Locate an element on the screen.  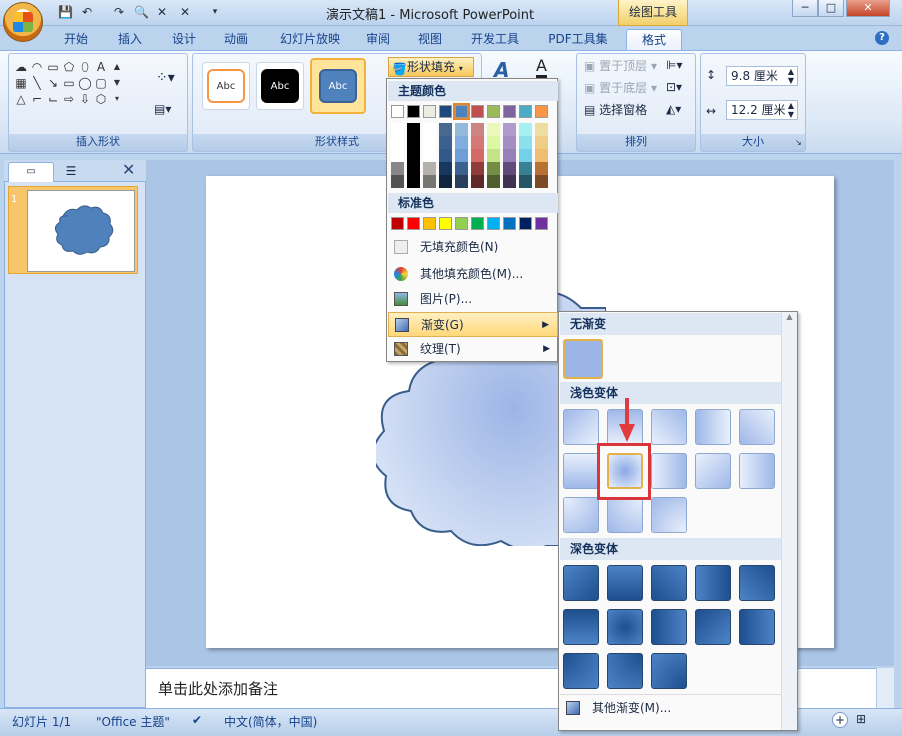
tab-view: 视图 is located at coordinates (430, 39).